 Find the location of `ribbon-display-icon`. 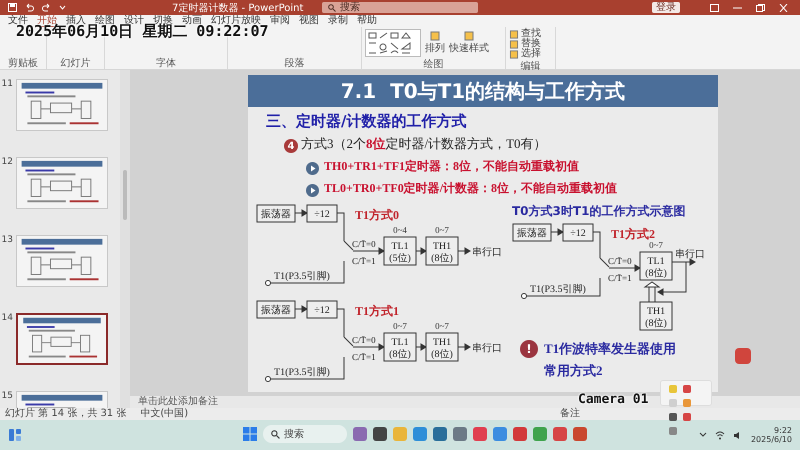

ribbon-display-icon is located at coordinates (714, 8).